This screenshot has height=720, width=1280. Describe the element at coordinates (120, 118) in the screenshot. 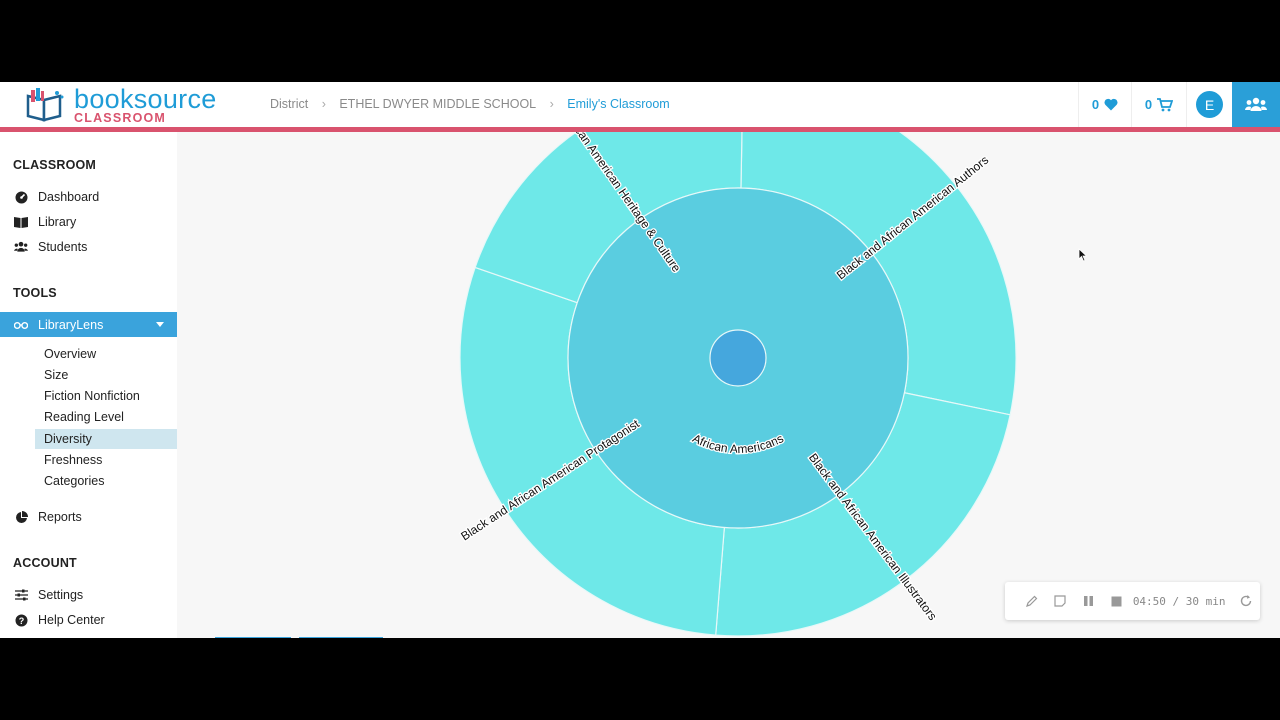

I see `brand-subtitle: CLASSROOM` at that location.